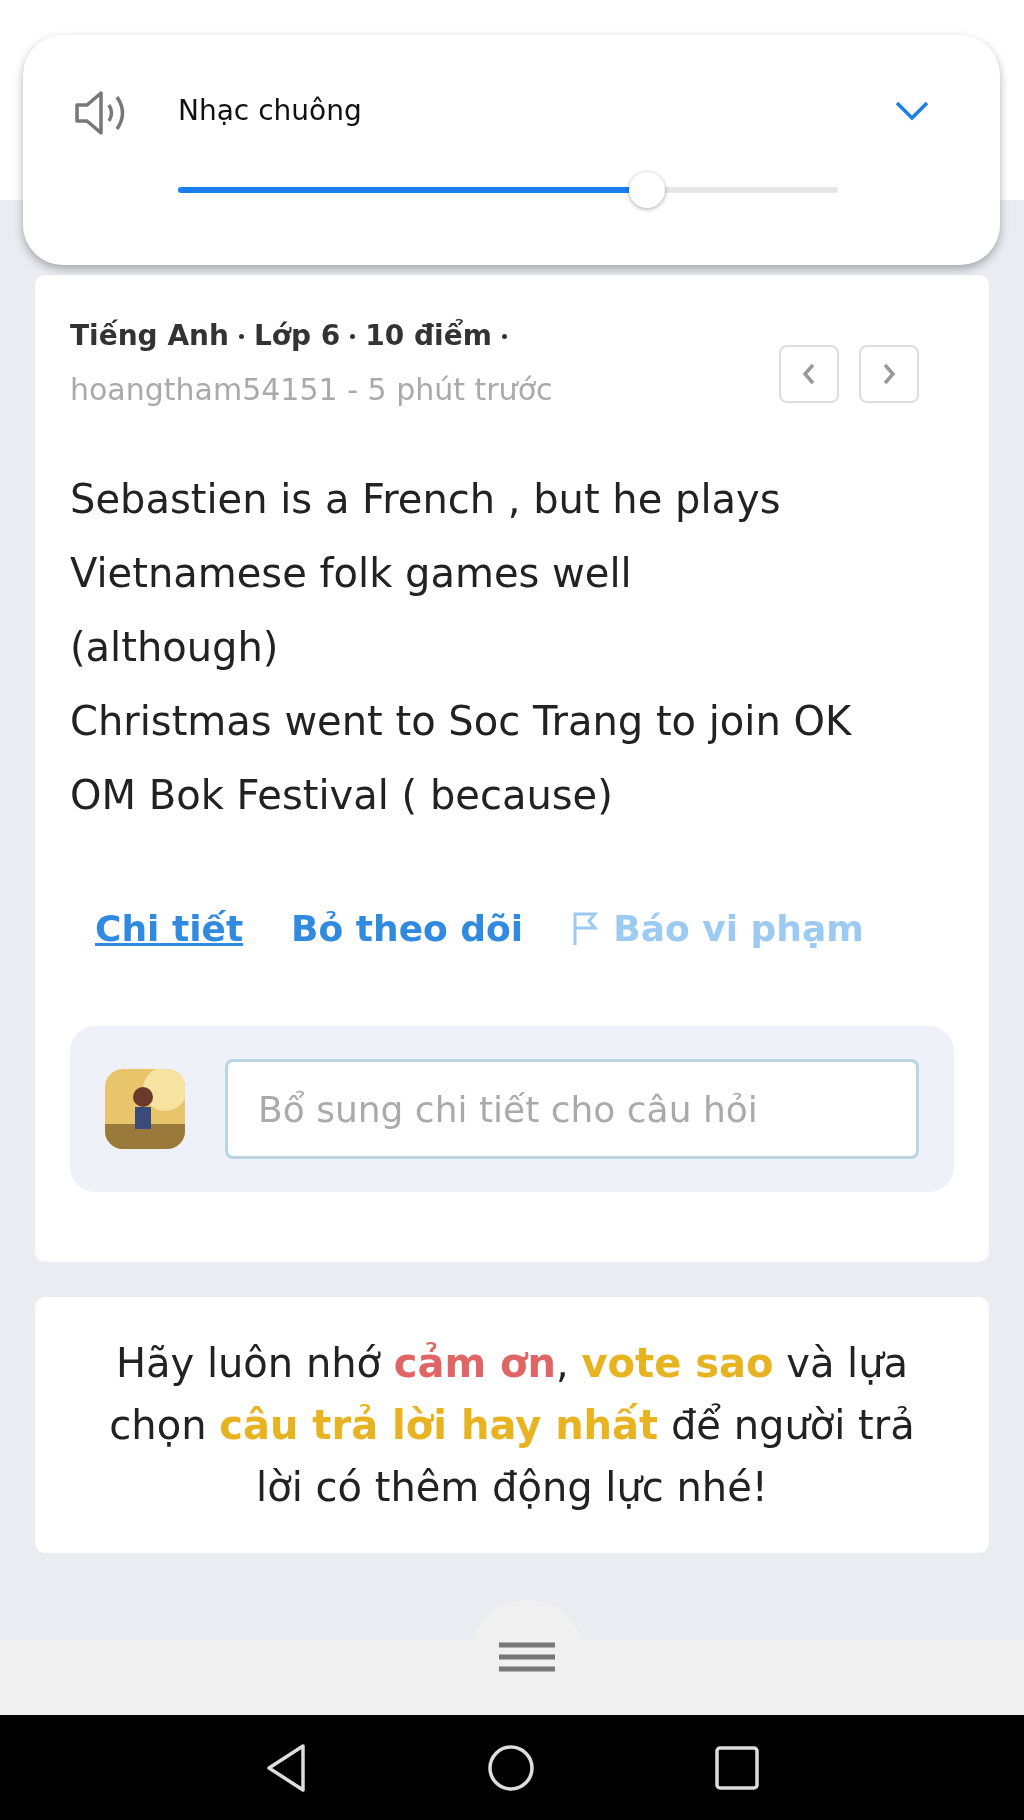 This screenshot has width=1024, height=1820. I want to click on comment-input: Bổ sung chi tiết cho câu hỏi, so click(572, 1109).